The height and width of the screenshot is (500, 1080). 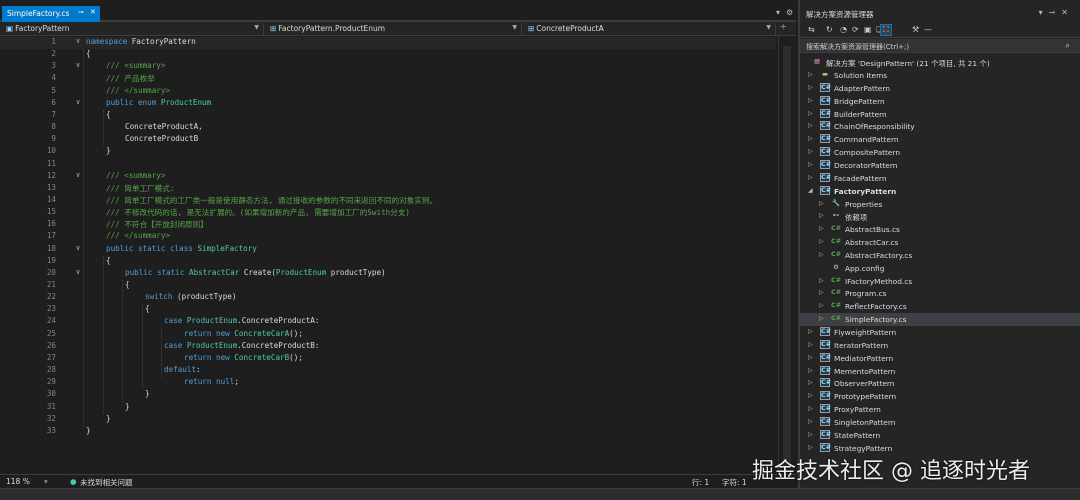 I want to click on code-line: 23 {, so click(x=388, y=310).